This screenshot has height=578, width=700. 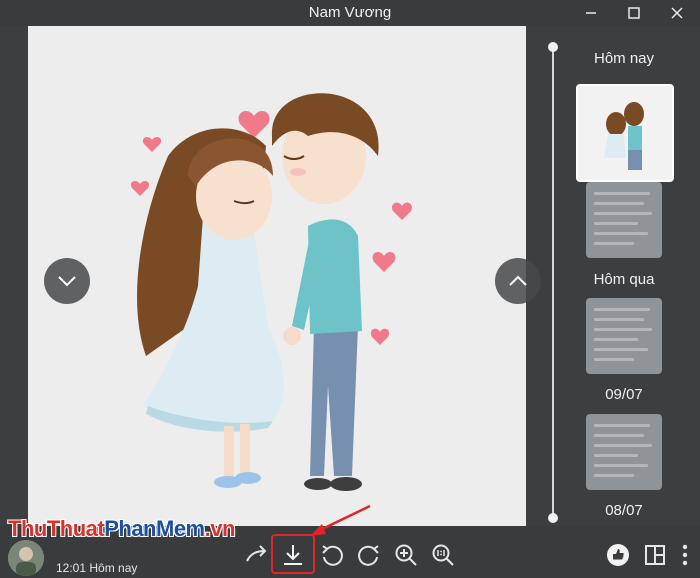 I want to click on actual-size-icon, so click(x=443, y=555).